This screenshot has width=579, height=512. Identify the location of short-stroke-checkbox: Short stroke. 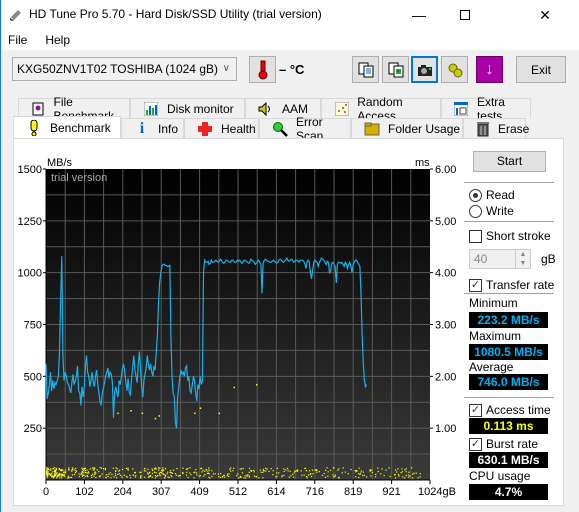
(510, 236).